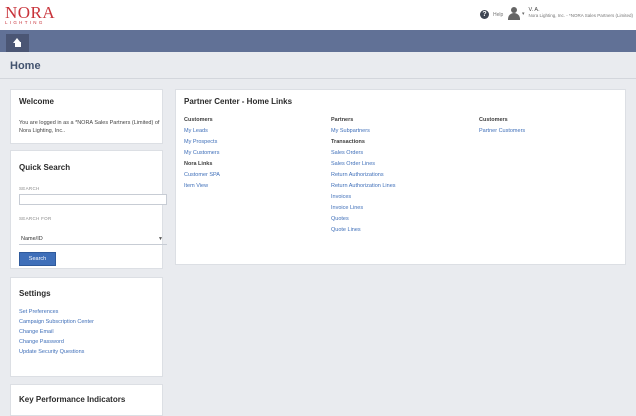  What do you see at coordinates (160, 239) in the screenshot?
I see `chevron-down-icon: ▼` at bounding box center [160, 239].